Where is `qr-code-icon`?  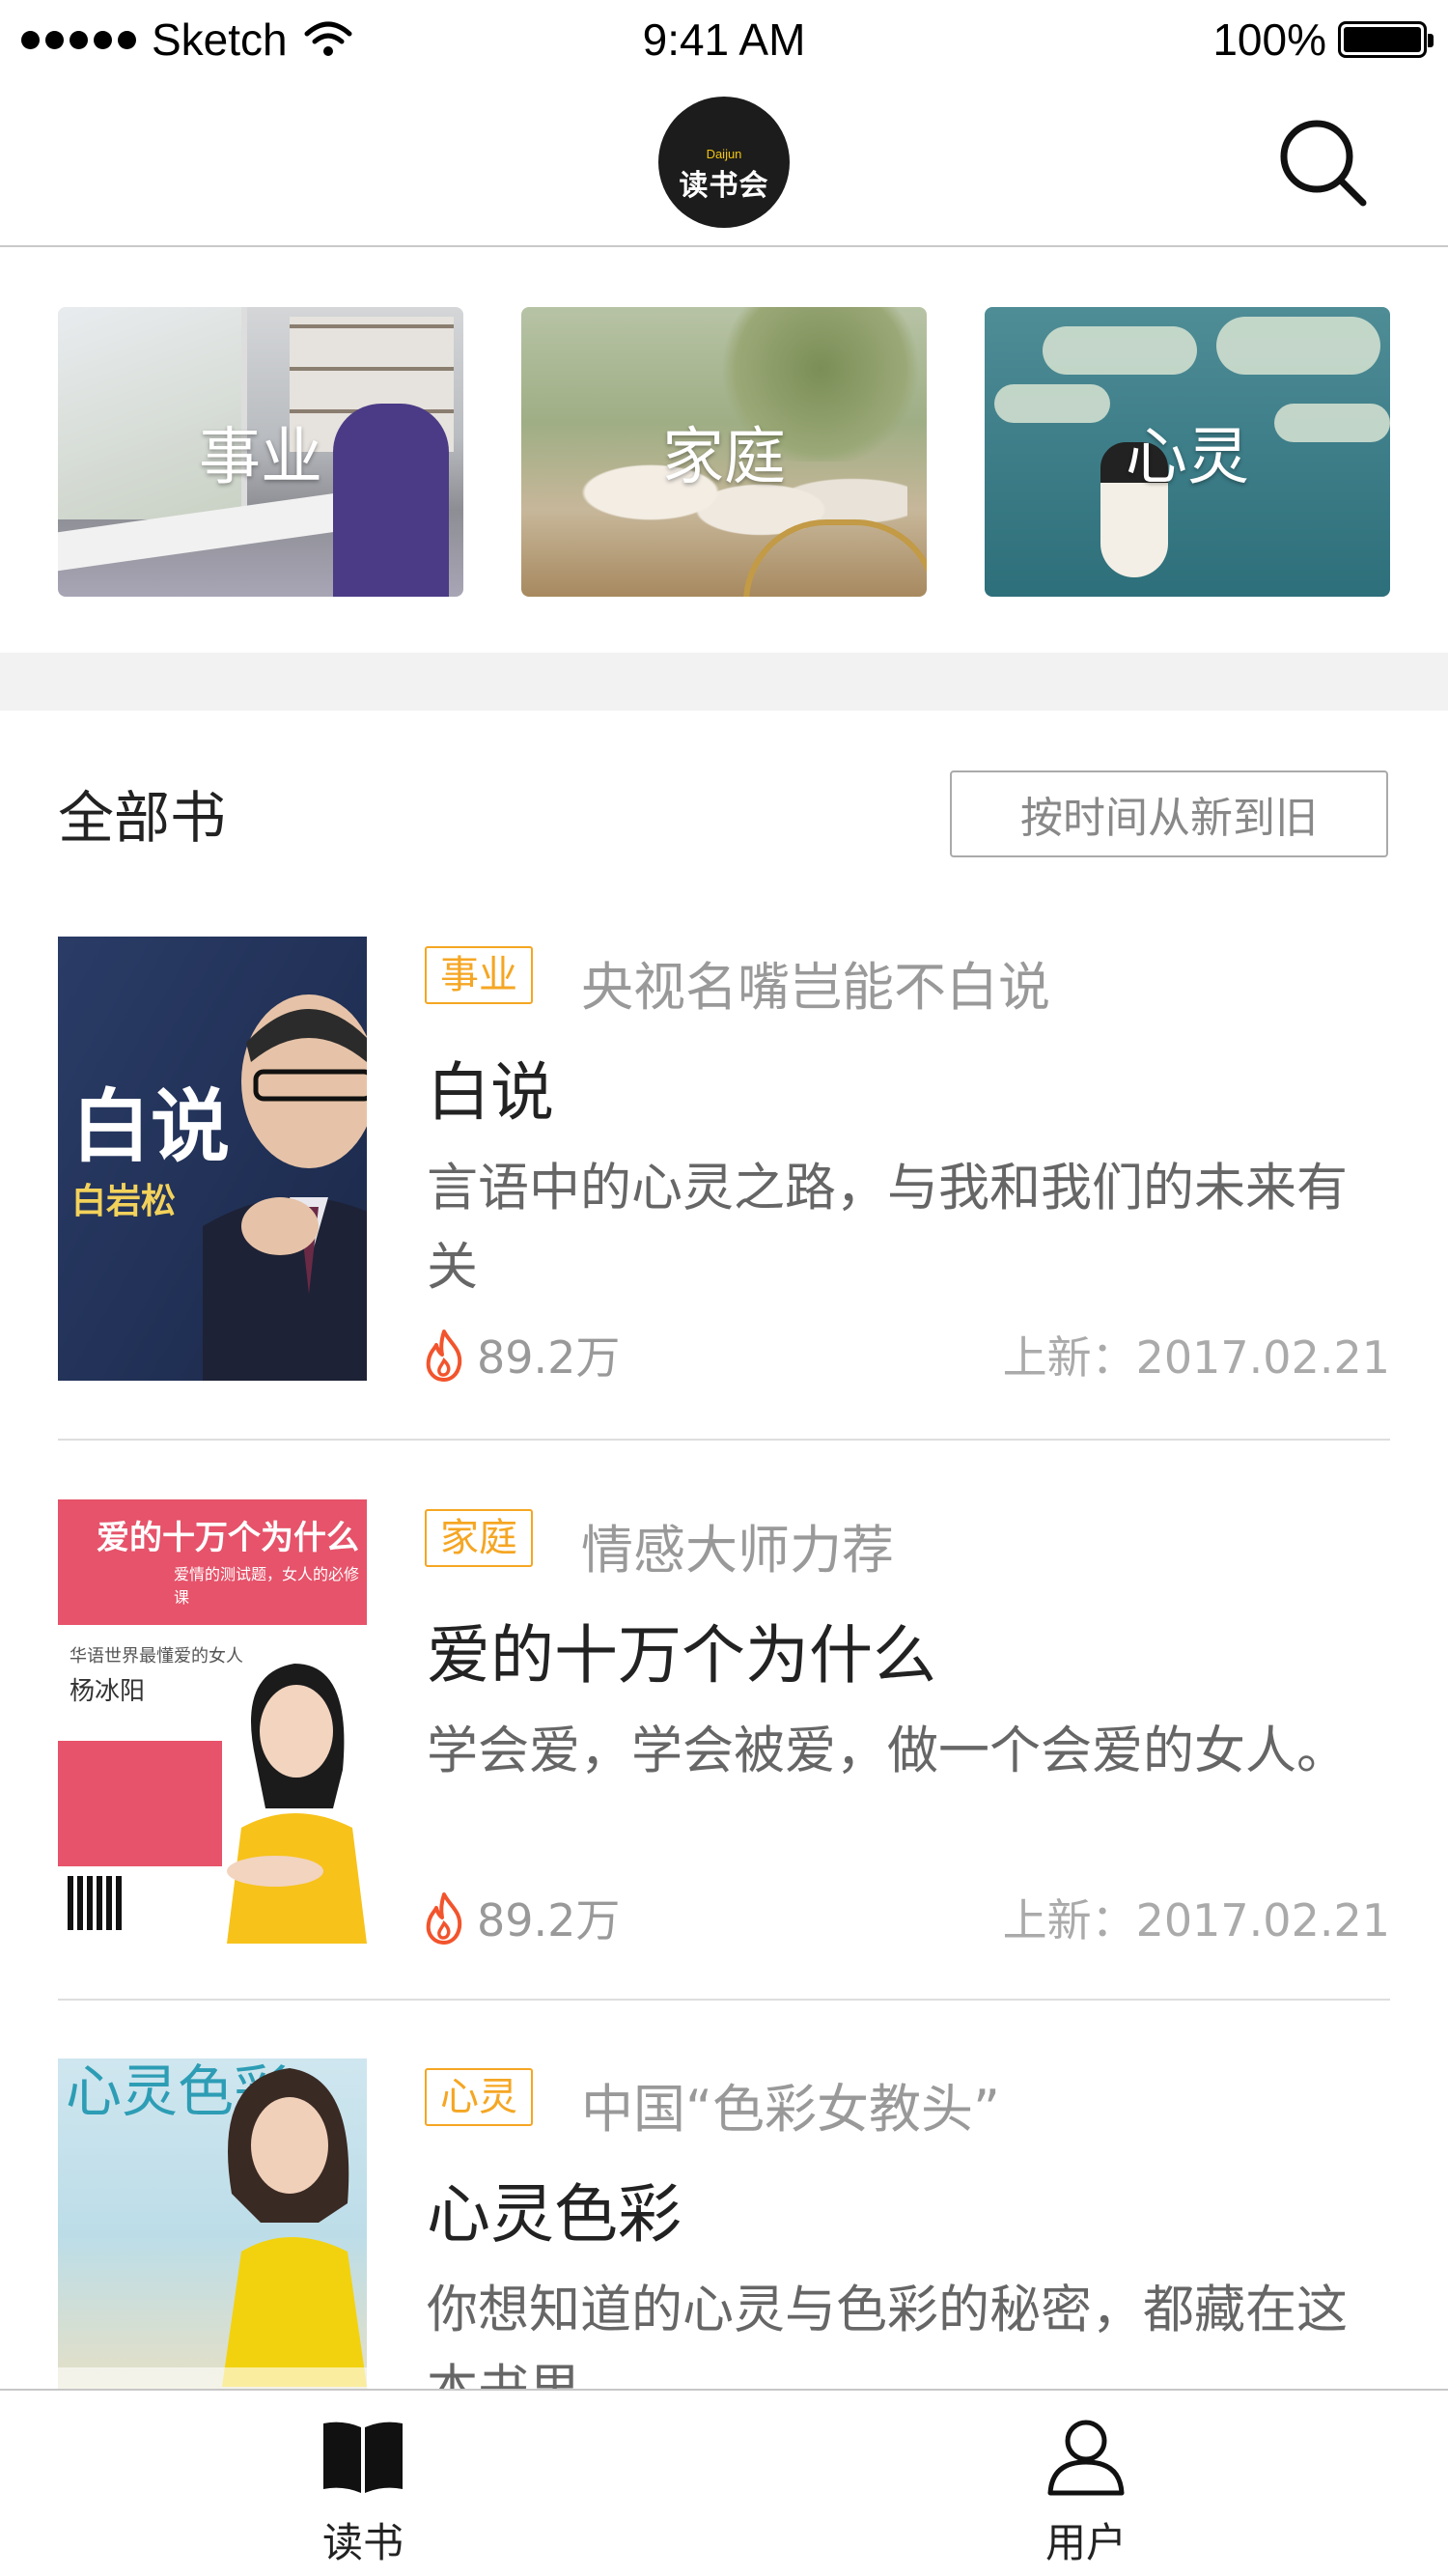
qr-code-icon is located at coordinates (95, 1903).